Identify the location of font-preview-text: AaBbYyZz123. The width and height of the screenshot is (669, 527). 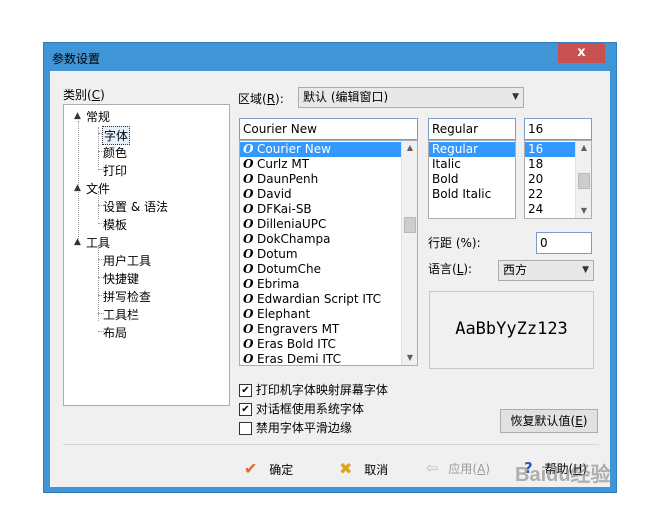
(511, 329).